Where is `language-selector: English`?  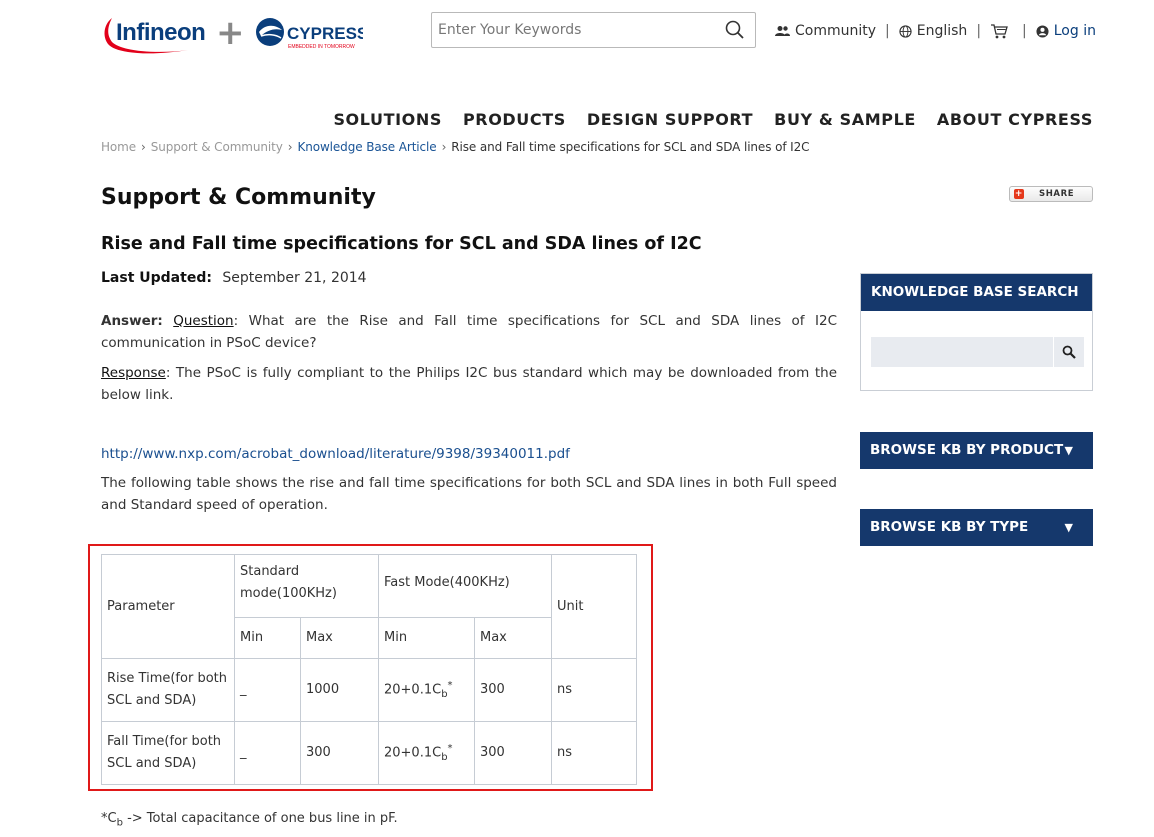
language-selector: English is located at coordinates (933, 31).